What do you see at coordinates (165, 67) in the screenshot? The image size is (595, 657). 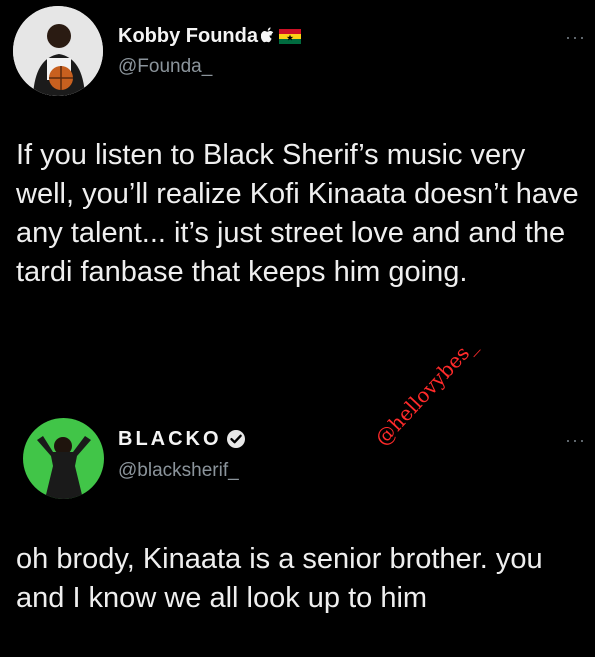 I see `handle: @Founda_` at bounding box center [165, 67].